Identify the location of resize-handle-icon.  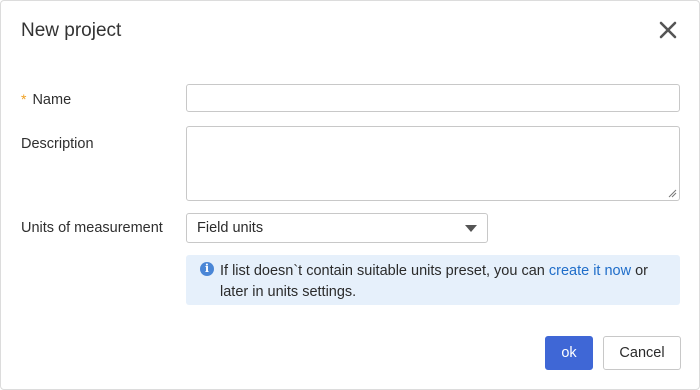
(672, 193).